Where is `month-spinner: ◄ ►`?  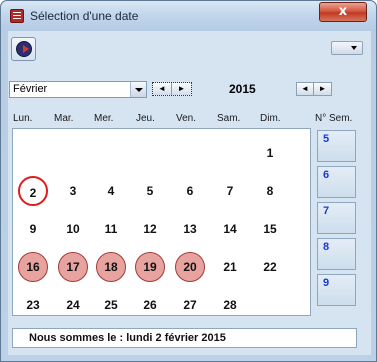 month-spinner: ◄ ► is located at coordinates (172, 89).